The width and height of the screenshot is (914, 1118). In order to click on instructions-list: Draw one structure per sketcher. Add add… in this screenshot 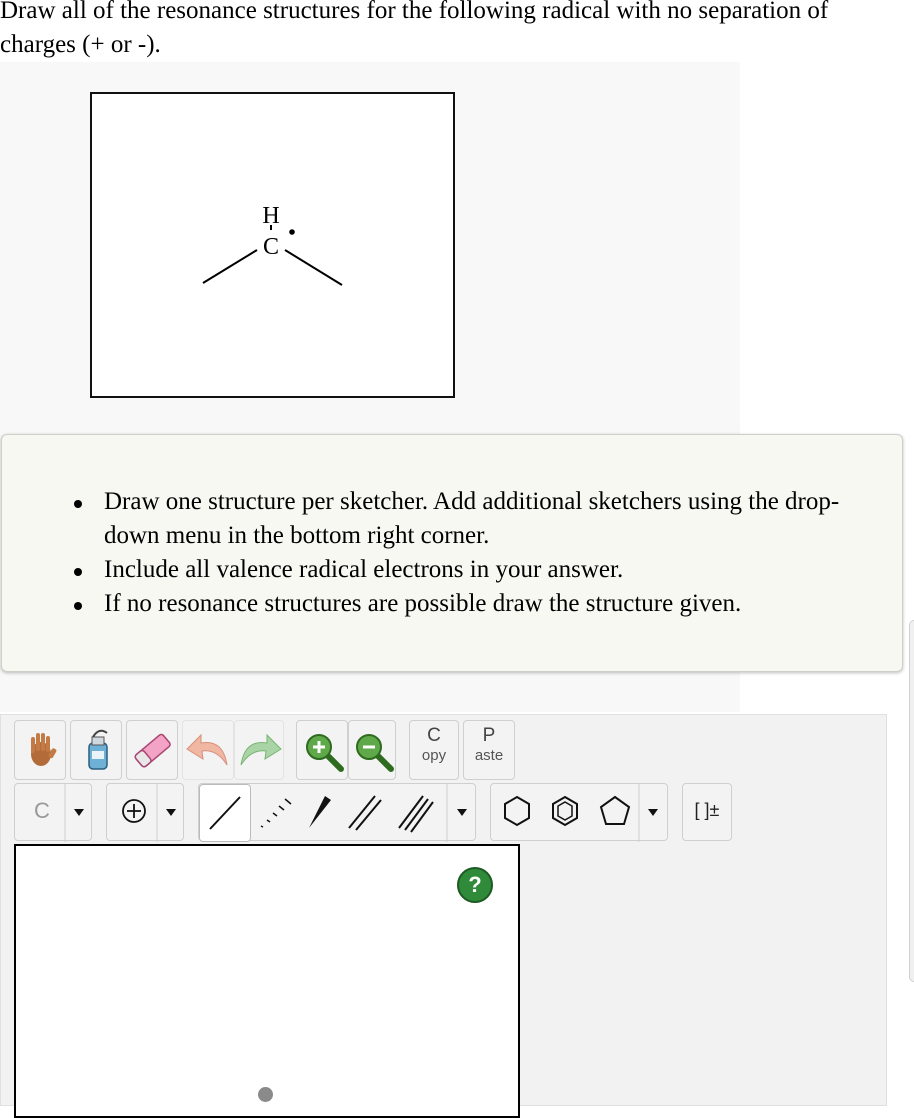, I will do `click(473, 553)`.